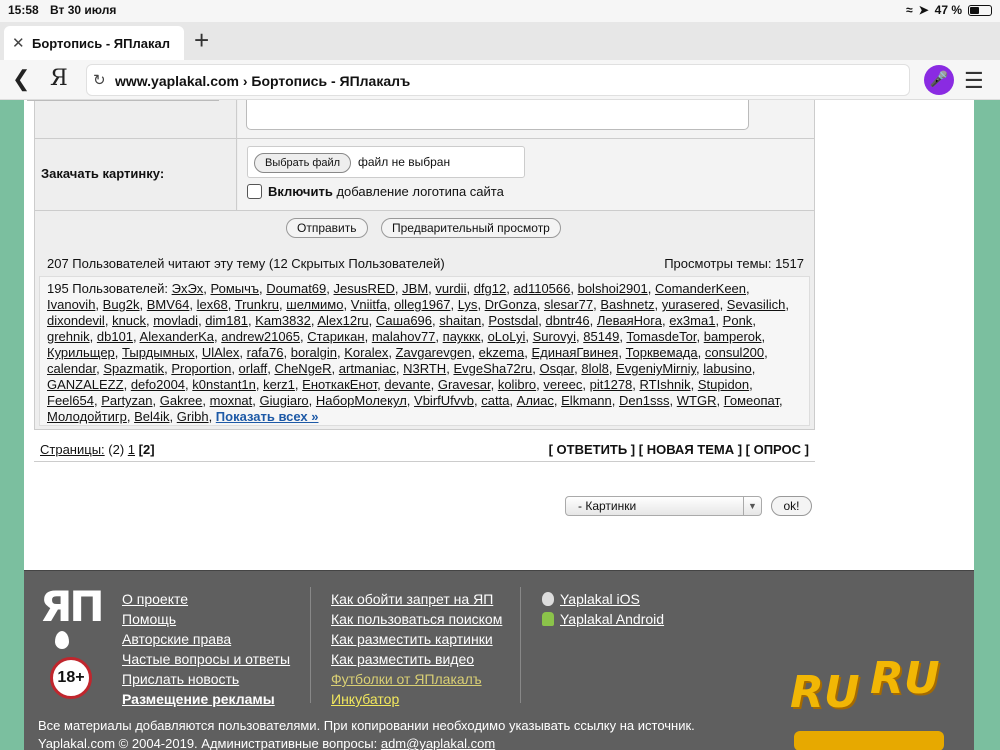 The image size is (1000, 750). I want to click on footer-link-advertising: Размещение рекламы, so click(206, 699).